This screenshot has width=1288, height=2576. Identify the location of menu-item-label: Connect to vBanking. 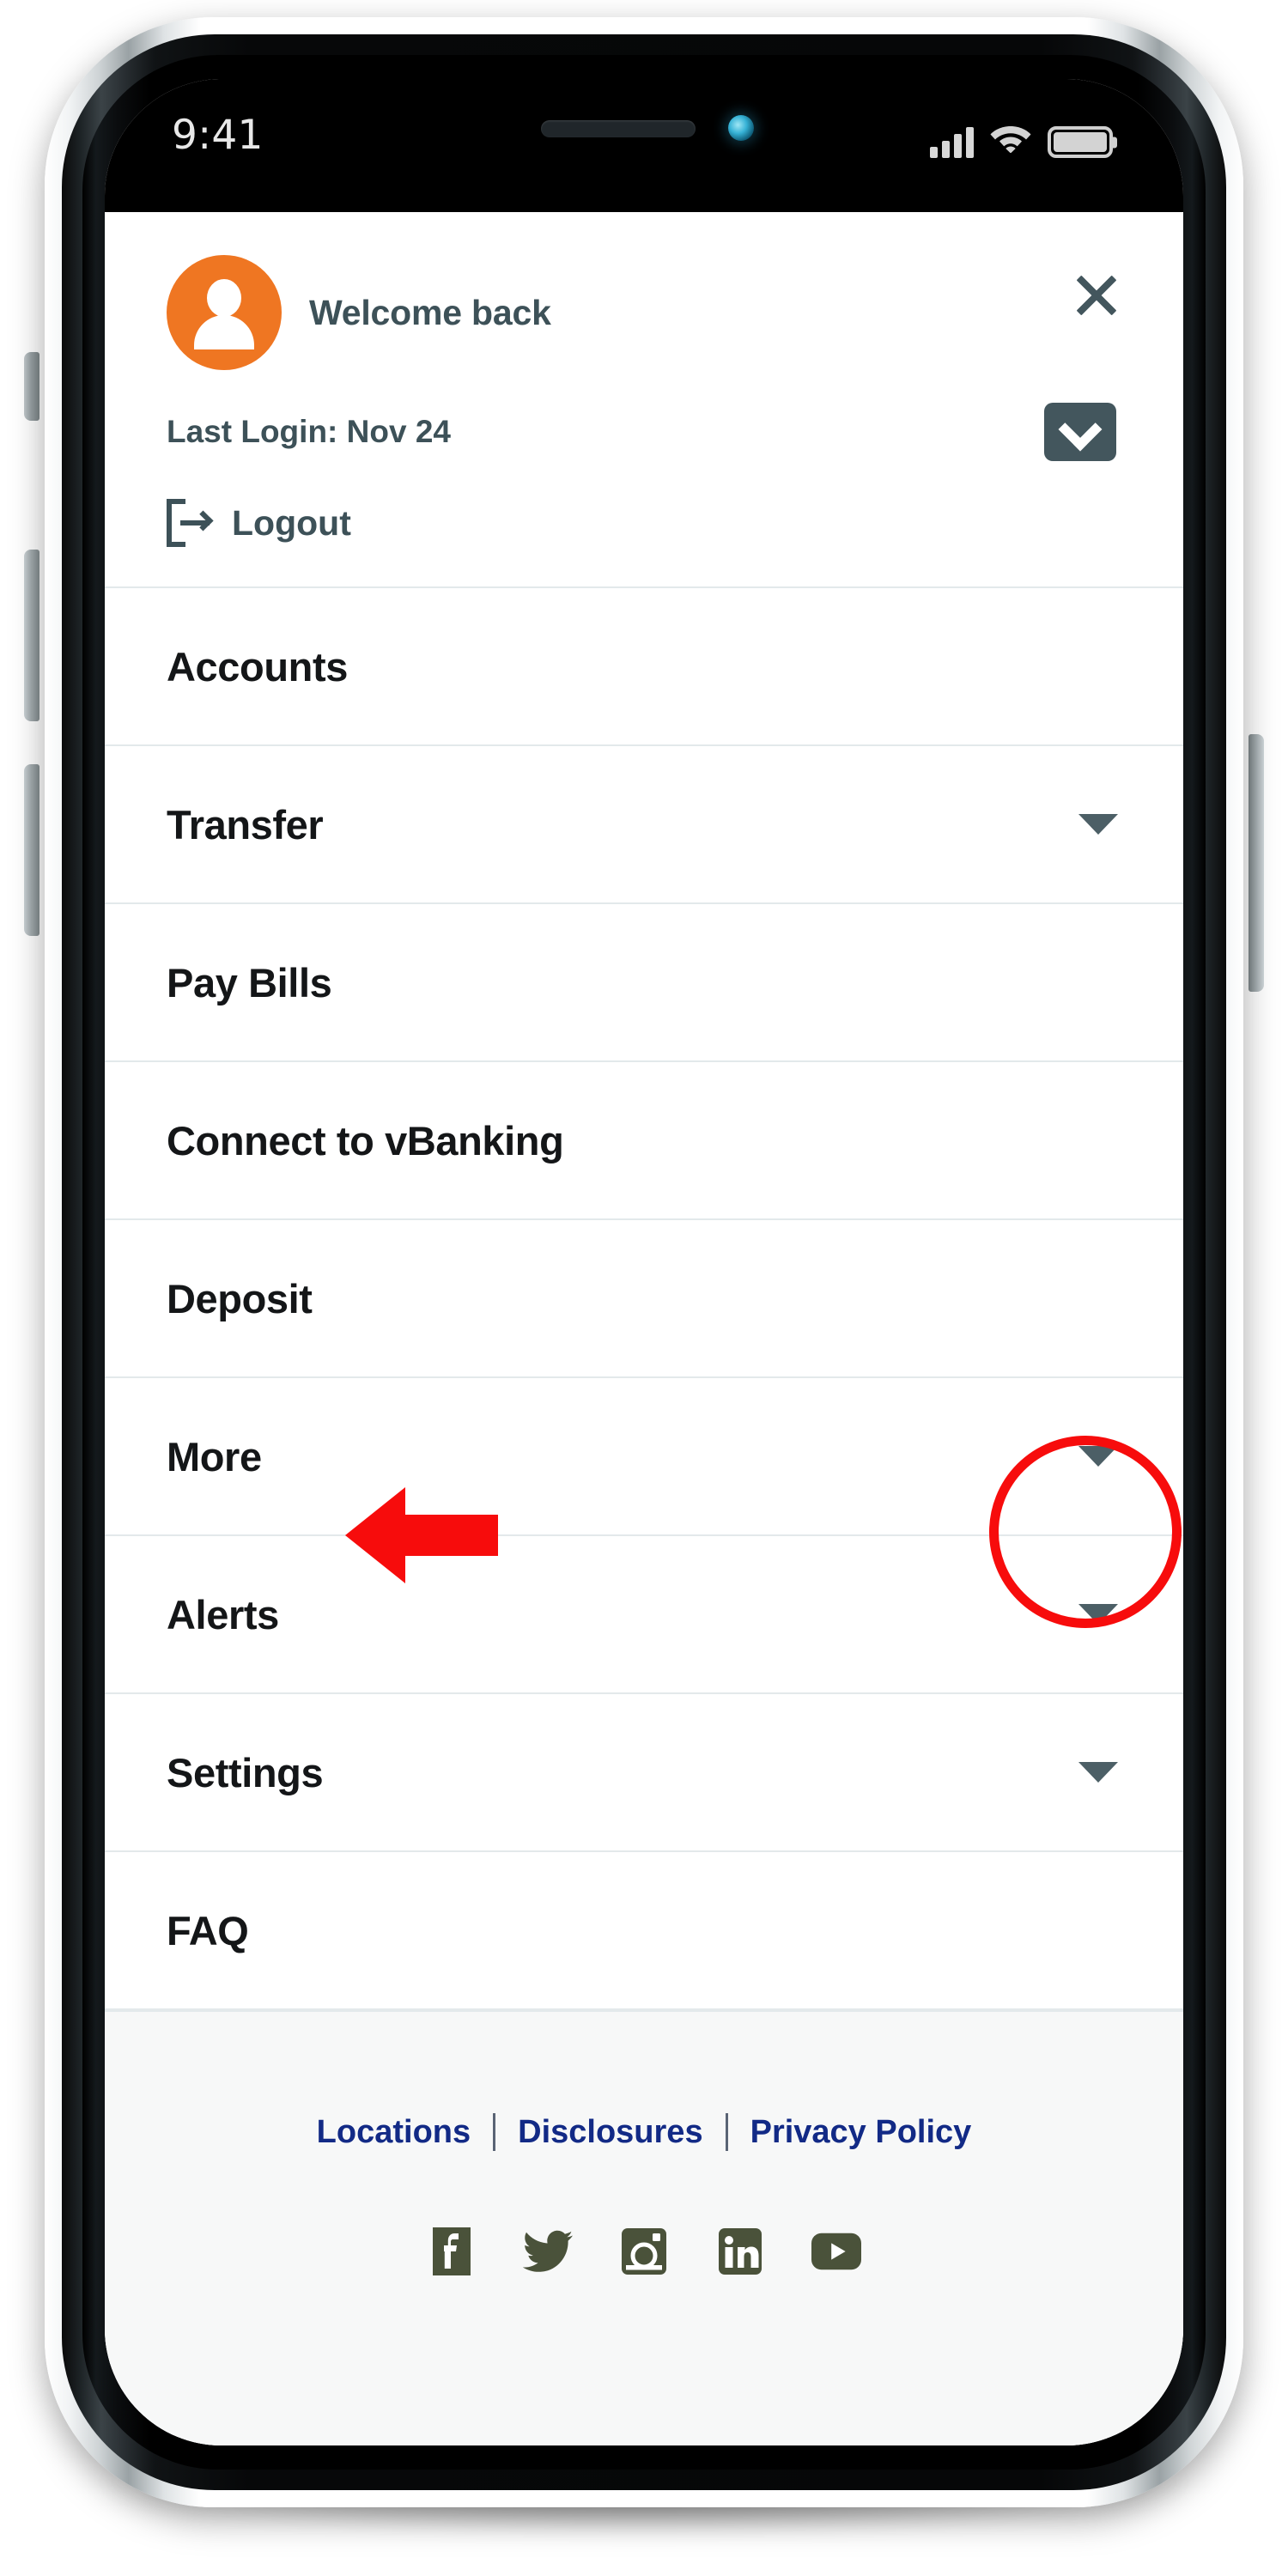
(366, 1140).